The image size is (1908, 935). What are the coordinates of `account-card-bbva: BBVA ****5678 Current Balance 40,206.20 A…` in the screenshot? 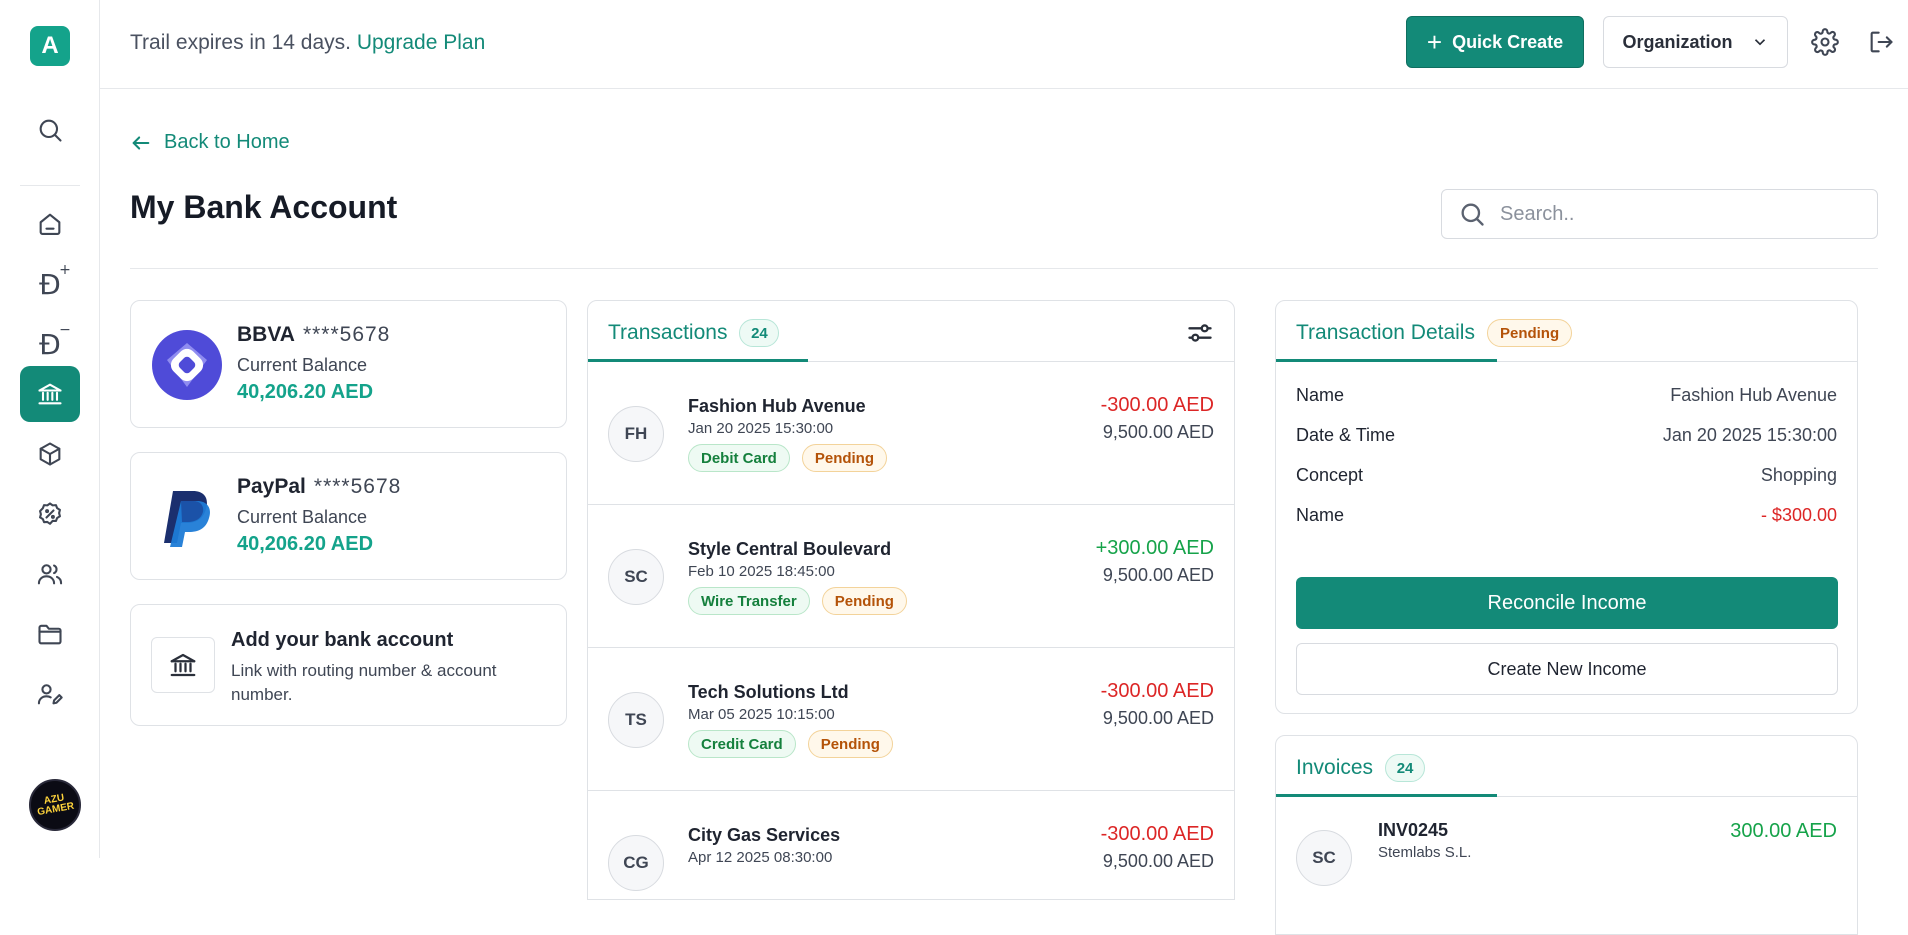 It's located at (348, 364).